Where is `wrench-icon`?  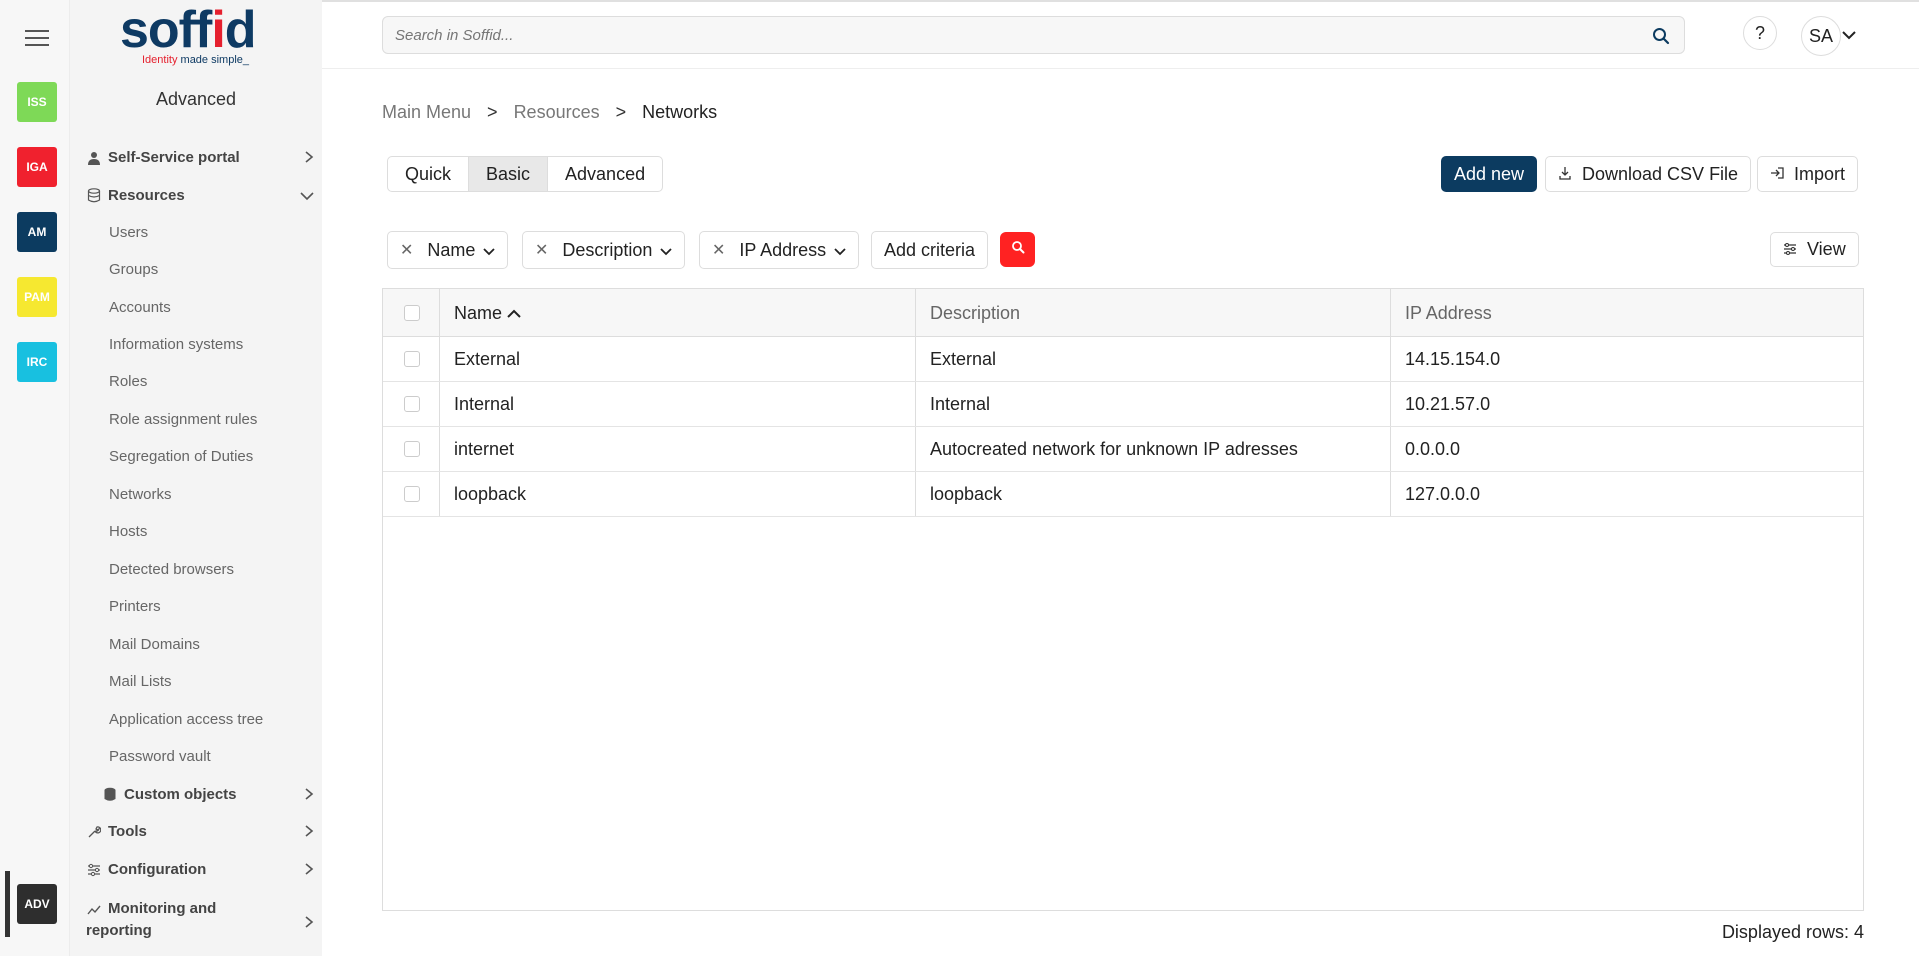
wrench-icon is located at coordinates (94, 832).